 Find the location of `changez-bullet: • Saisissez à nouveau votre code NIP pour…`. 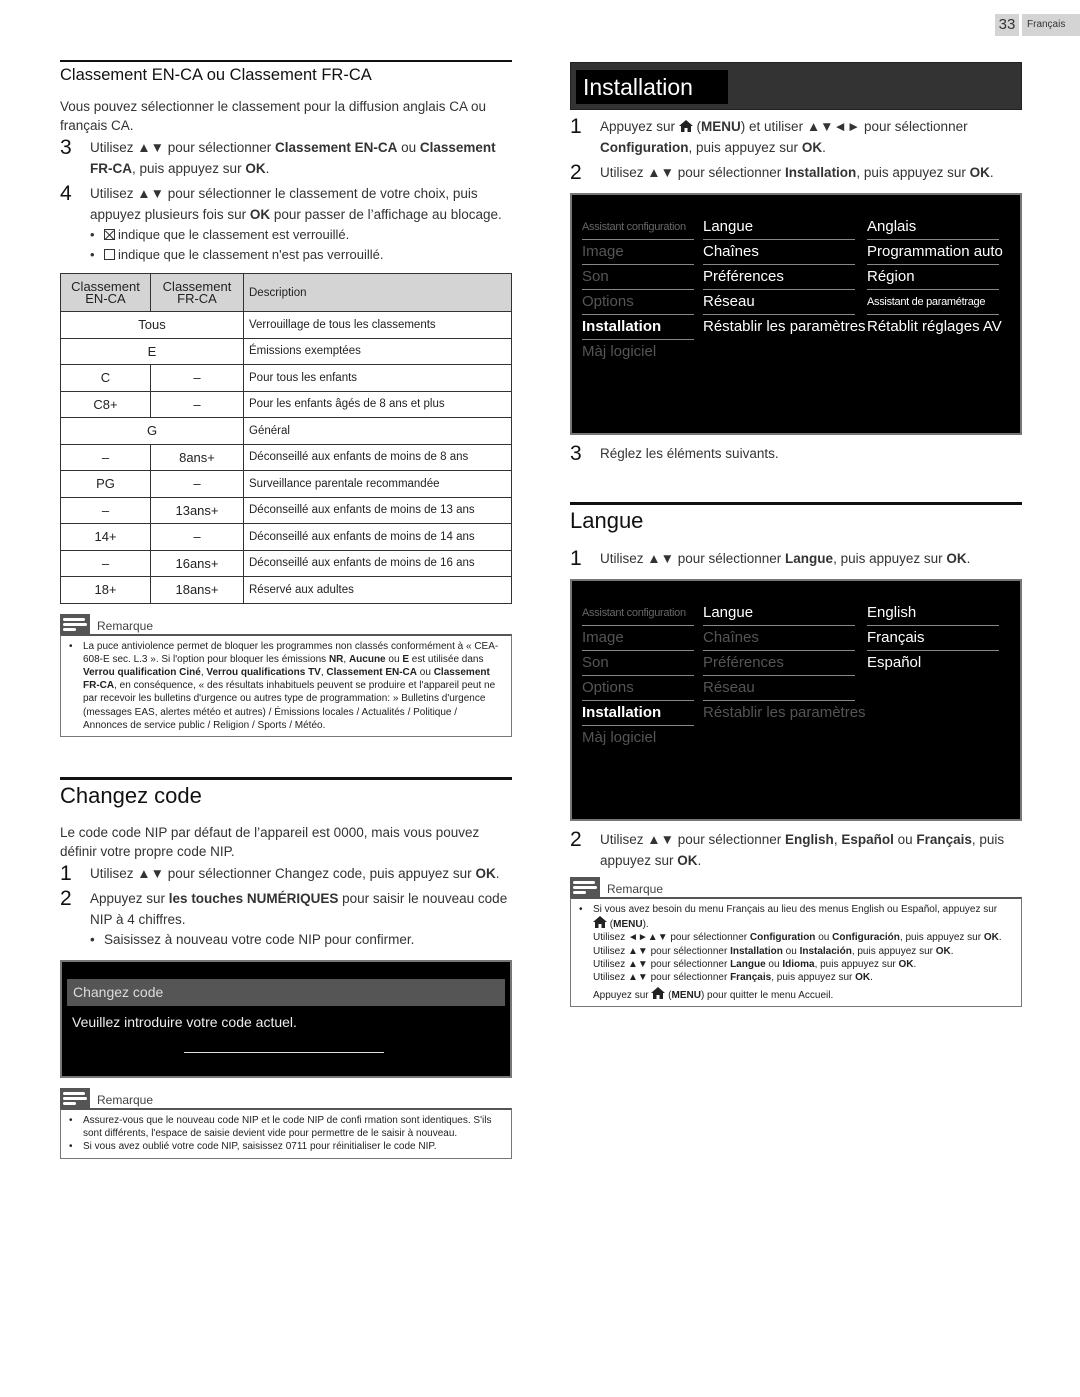

changez-bullet: • Saisissez à nouveau votre code NIP pour… is located at coordinates (252, 939).